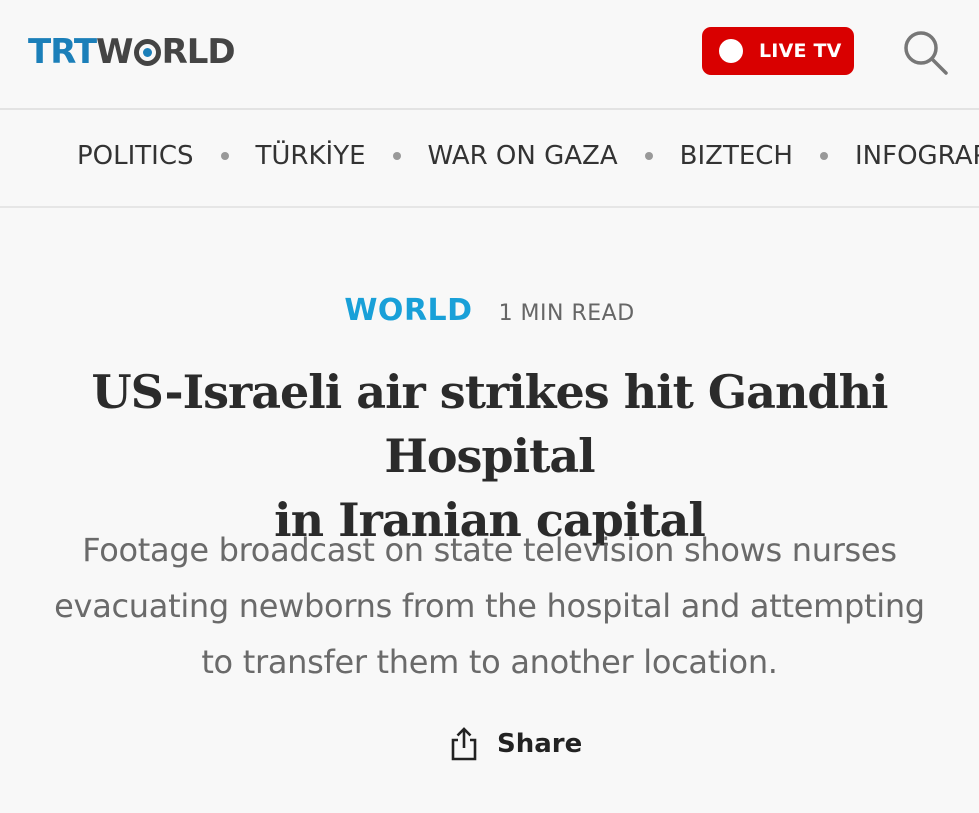 This screenshot has height=813, width=979. What do you see at coordinates (489, 55) in the screenshot?
I see `site-header: TRT W RLD LIVE TV` at bounding box center [489, 55].